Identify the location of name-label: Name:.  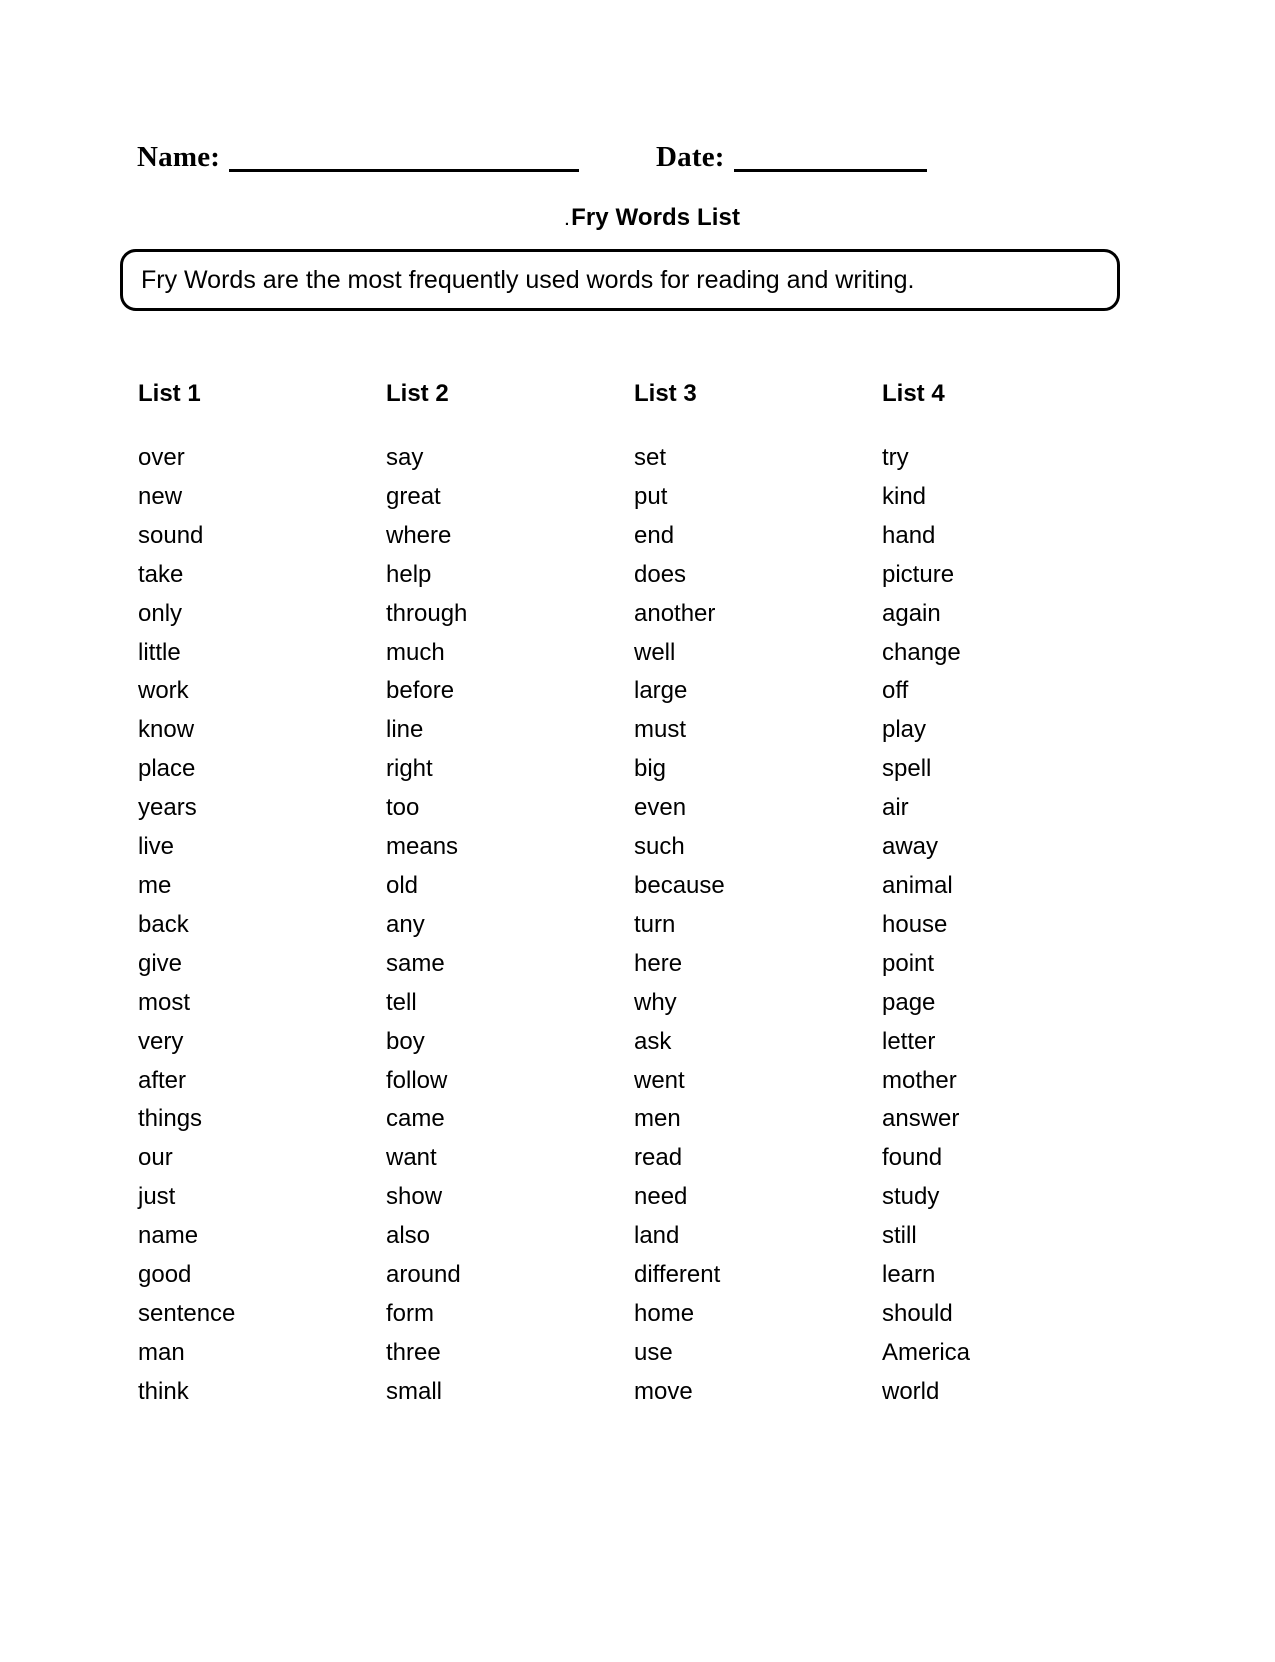
(179, 157).